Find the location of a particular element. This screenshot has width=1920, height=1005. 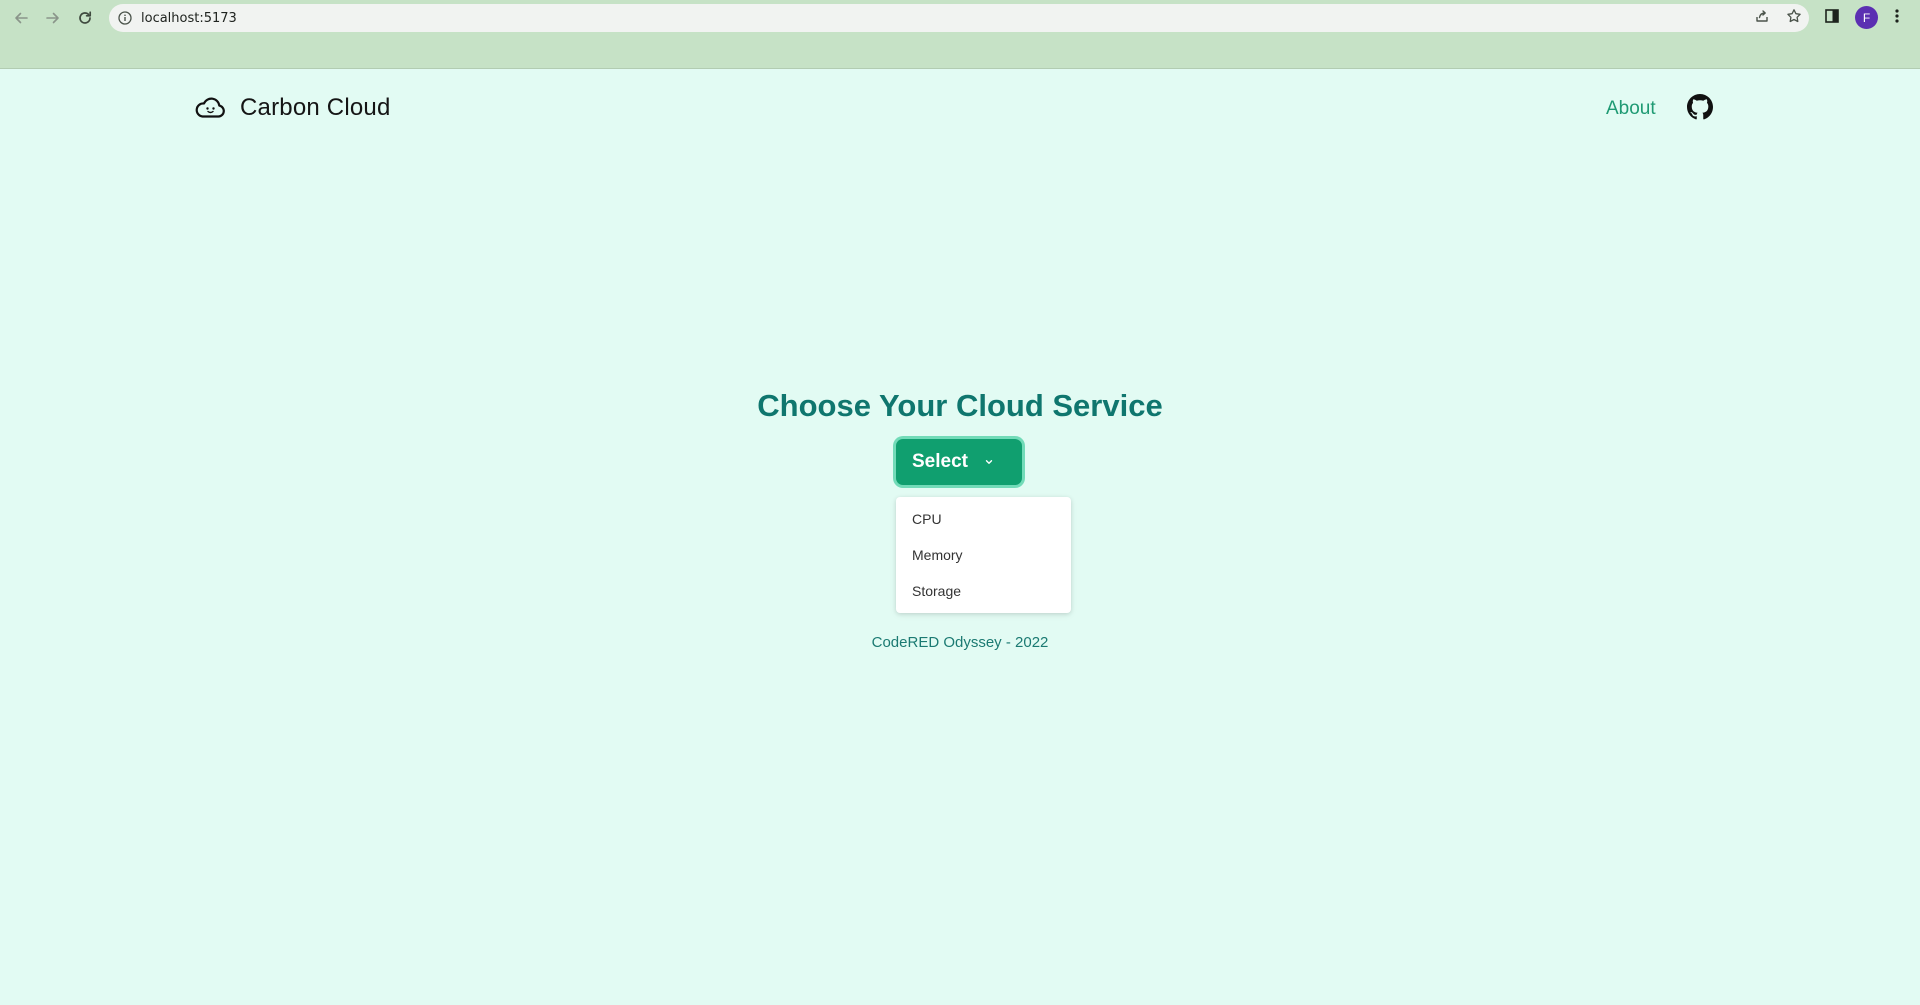

footer-text: CodeRED Odyssey - 2022 is located at coordinates (960, 642).